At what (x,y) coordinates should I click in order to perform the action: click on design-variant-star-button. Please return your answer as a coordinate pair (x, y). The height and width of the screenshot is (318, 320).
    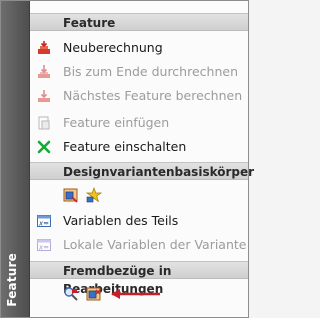
    Looking at the image, I should click on (94, 195).